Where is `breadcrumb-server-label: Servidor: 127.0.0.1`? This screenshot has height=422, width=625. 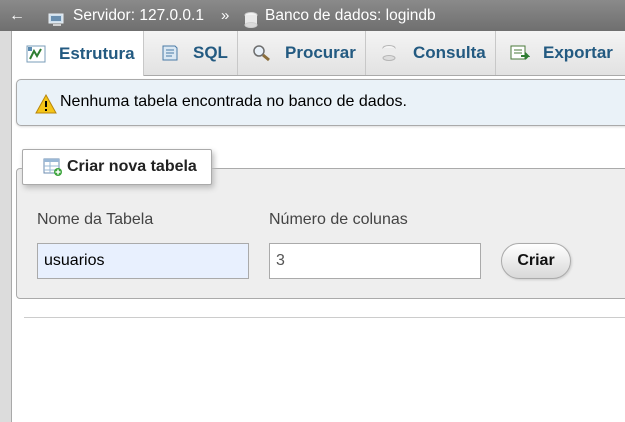
breadcrumb-server-label: Servidor: 127.0.0.1 is located at coordinates (138, 15).